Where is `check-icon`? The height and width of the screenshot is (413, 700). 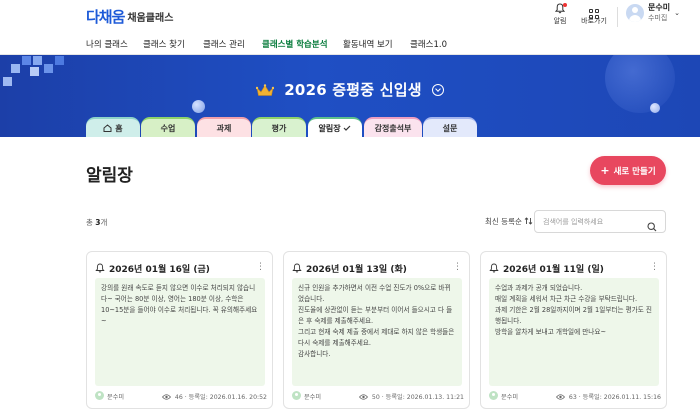 check-icon is located at coordinates (347, 128).